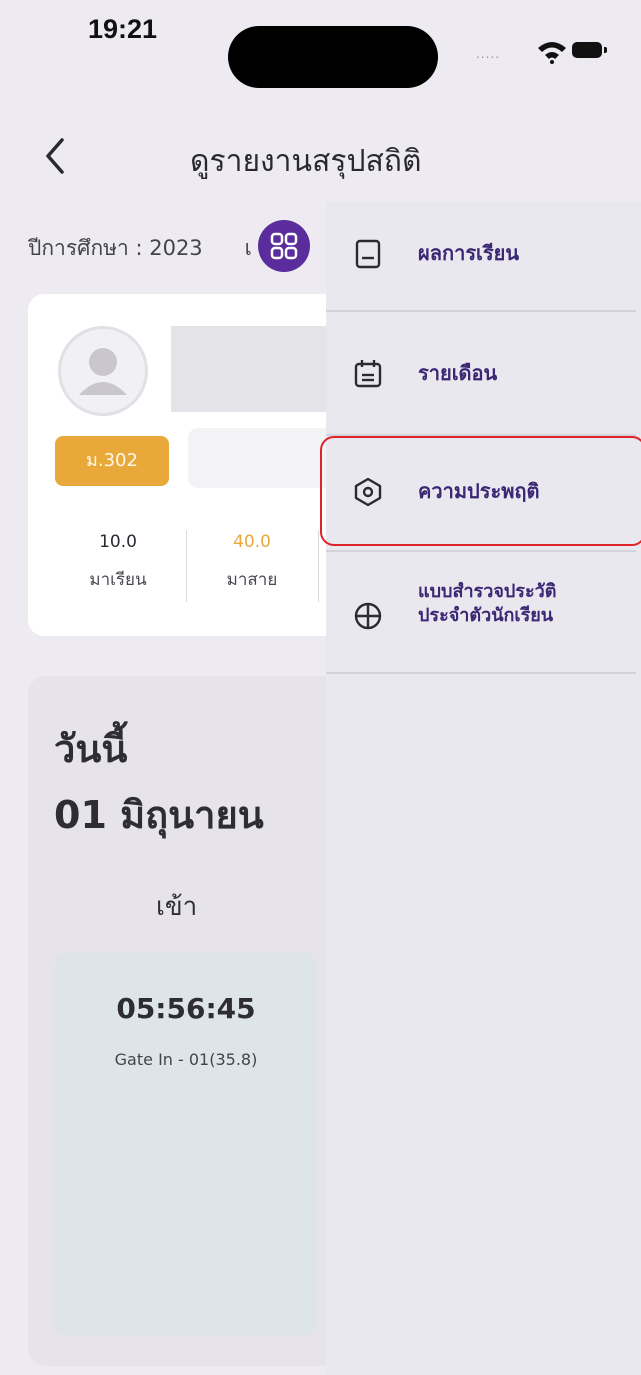  What do you see at coordinates (487, 604) in the screenshot?
I see `menu-item-label: แบบสำรวจประวัติ ประจำตัวนักเรียน` at bounding box center [487, 604].